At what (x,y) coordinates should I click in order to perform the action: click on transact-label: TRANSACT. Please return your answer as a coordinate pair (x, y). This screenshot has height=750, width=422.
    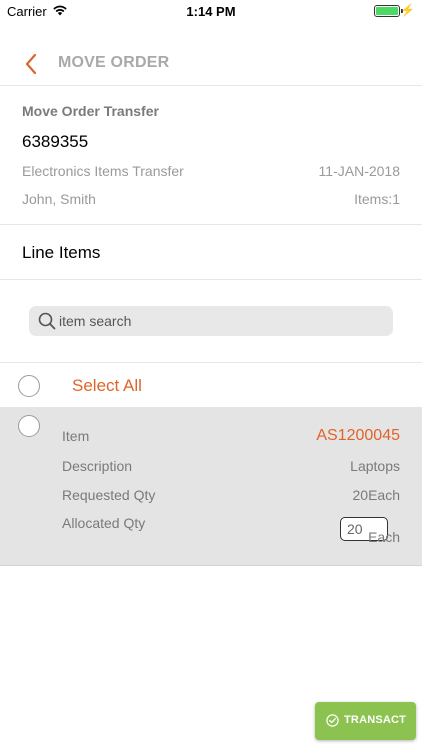
    Looking at the image, I should click on (375, 720).